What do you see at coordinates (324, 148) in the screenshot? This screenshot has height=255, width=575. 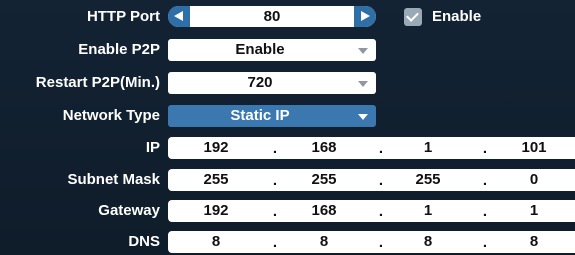 I see `ip-octet-2: 168` at bounding box center [324, 148].